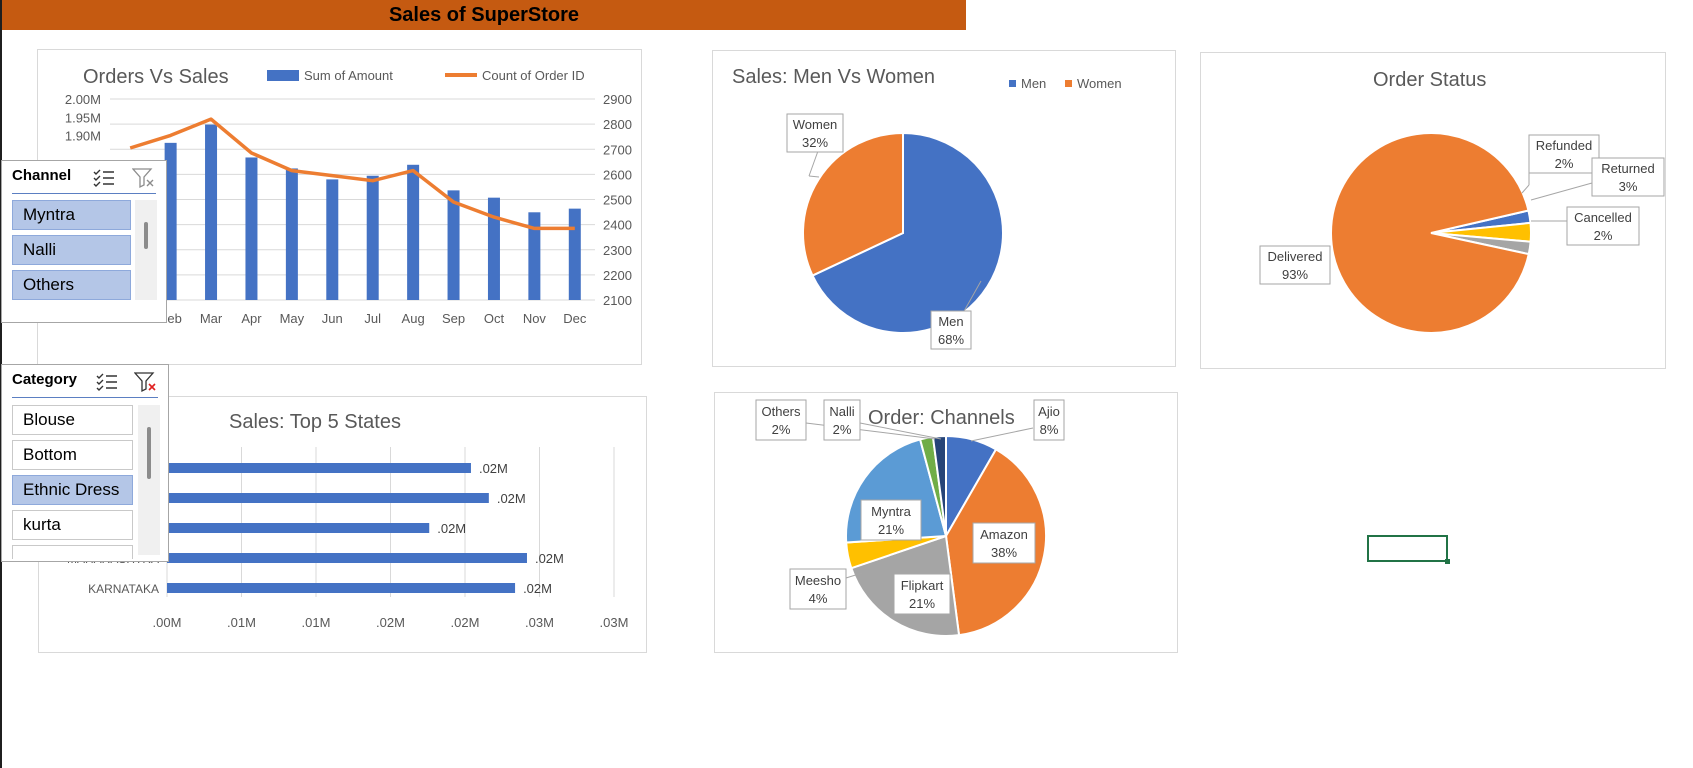 The image size is (1693, 768). I want to click on y-right-tick-label: 2800, so click(617, 124).